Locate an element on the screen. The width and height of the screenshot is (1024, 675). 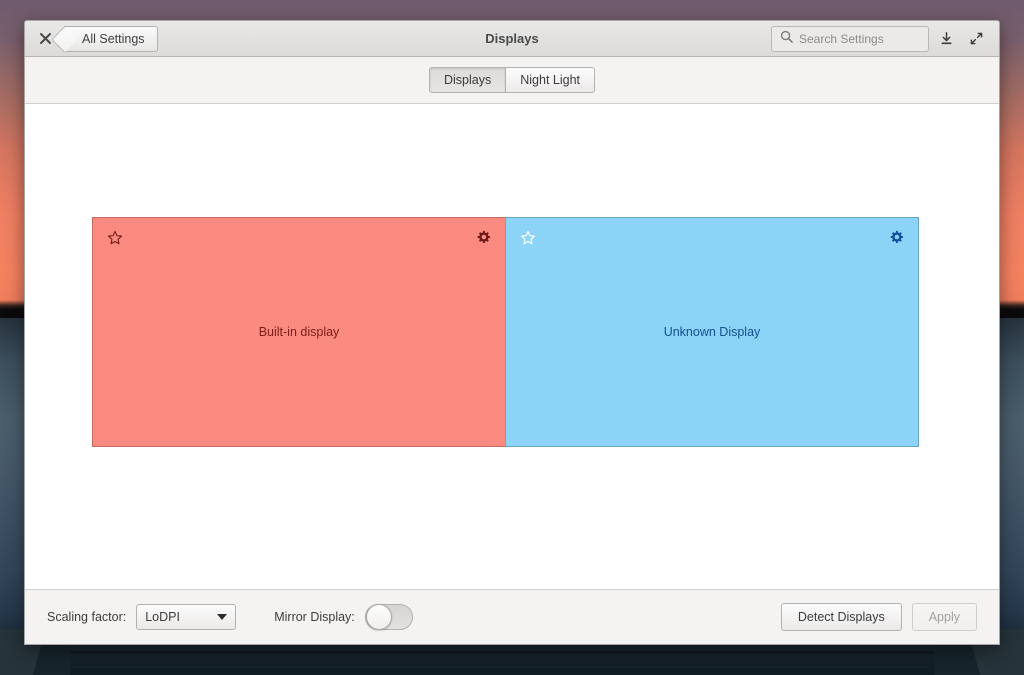
monitor-unknown-display: Unknown Display is located at coordinates (712, 332).